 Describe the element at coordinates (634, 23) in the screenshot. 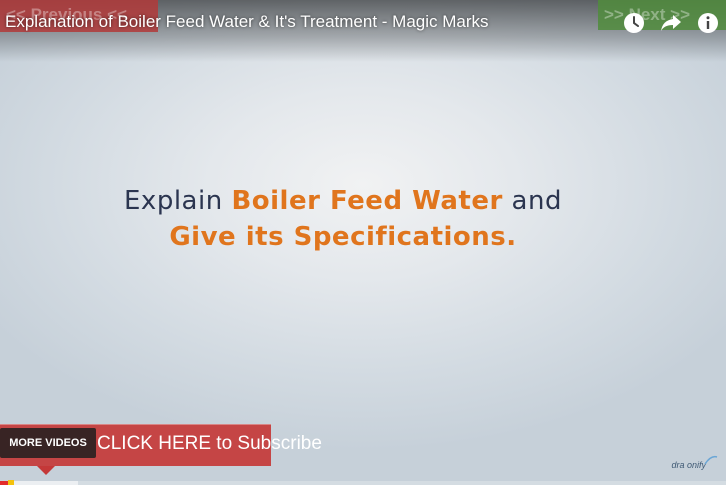

I see `clock-icon` at that location.